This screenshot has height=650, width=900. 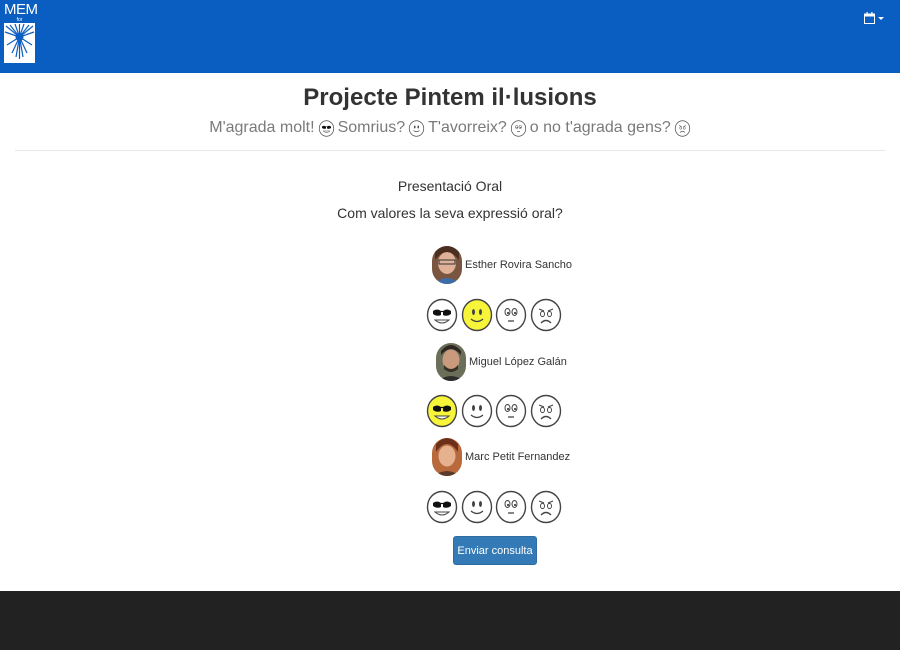 What do you see at coordinates (518, 265) in the screenshot?
I see `person-name: Esther Rovira Sancho` at bounding box center [518, 265].